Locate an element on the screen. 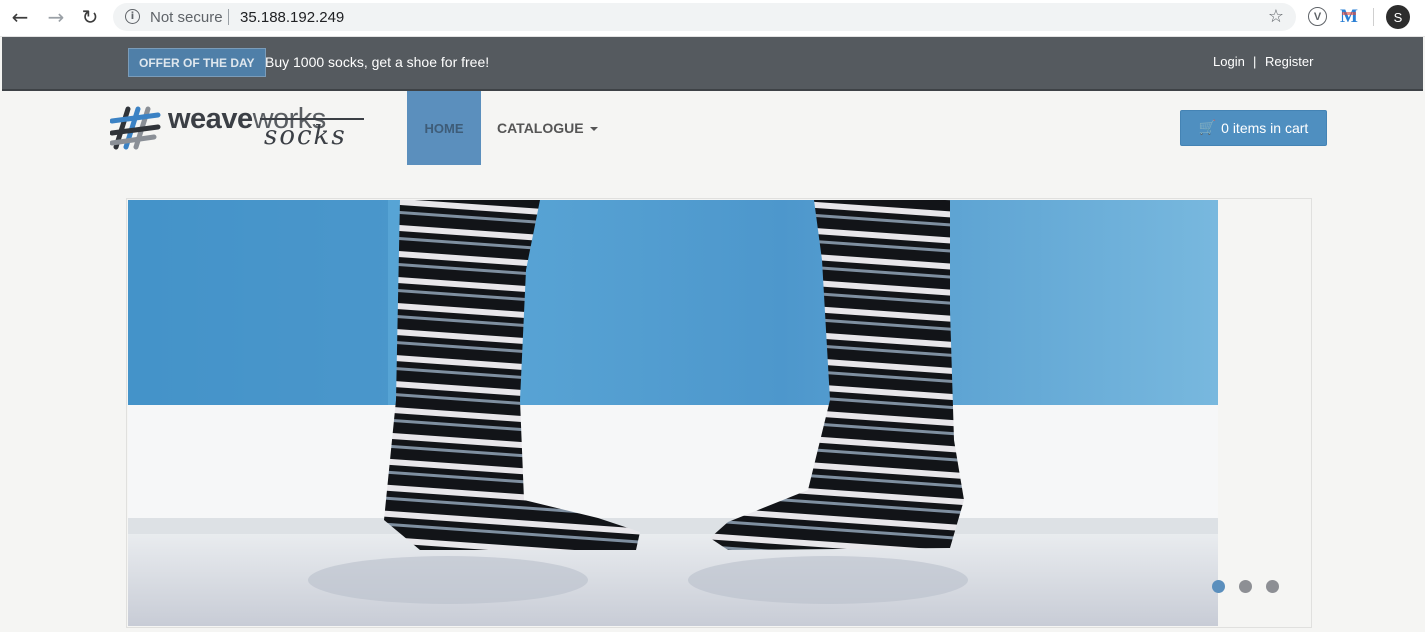 Image resolution: width=1425 pixels, height=632 pixels. nav-home: HOME is located at coordinates (444, 128).